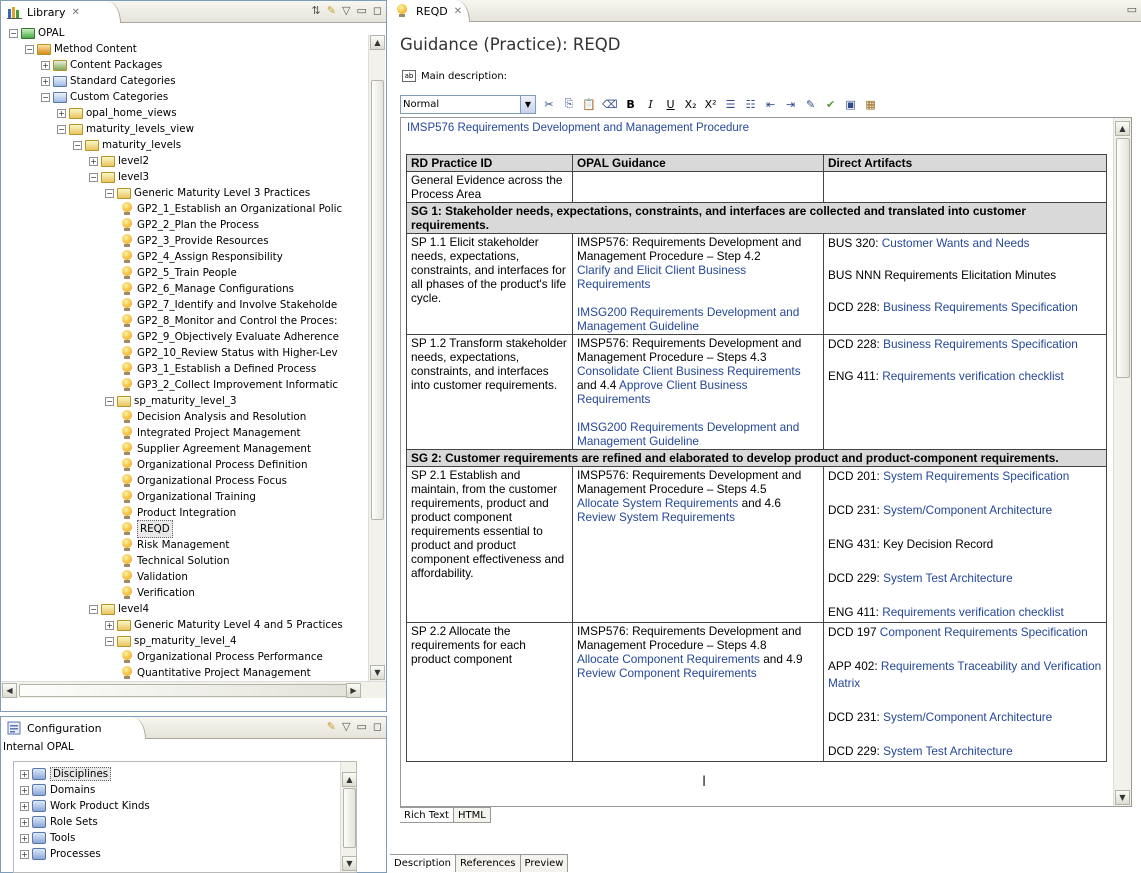  What do you see at coordinates (229, 321) in the screenshot?
I see `tree-item: GP2_8_Monitor and Control the Proces:` at bounding box center [229, 321].